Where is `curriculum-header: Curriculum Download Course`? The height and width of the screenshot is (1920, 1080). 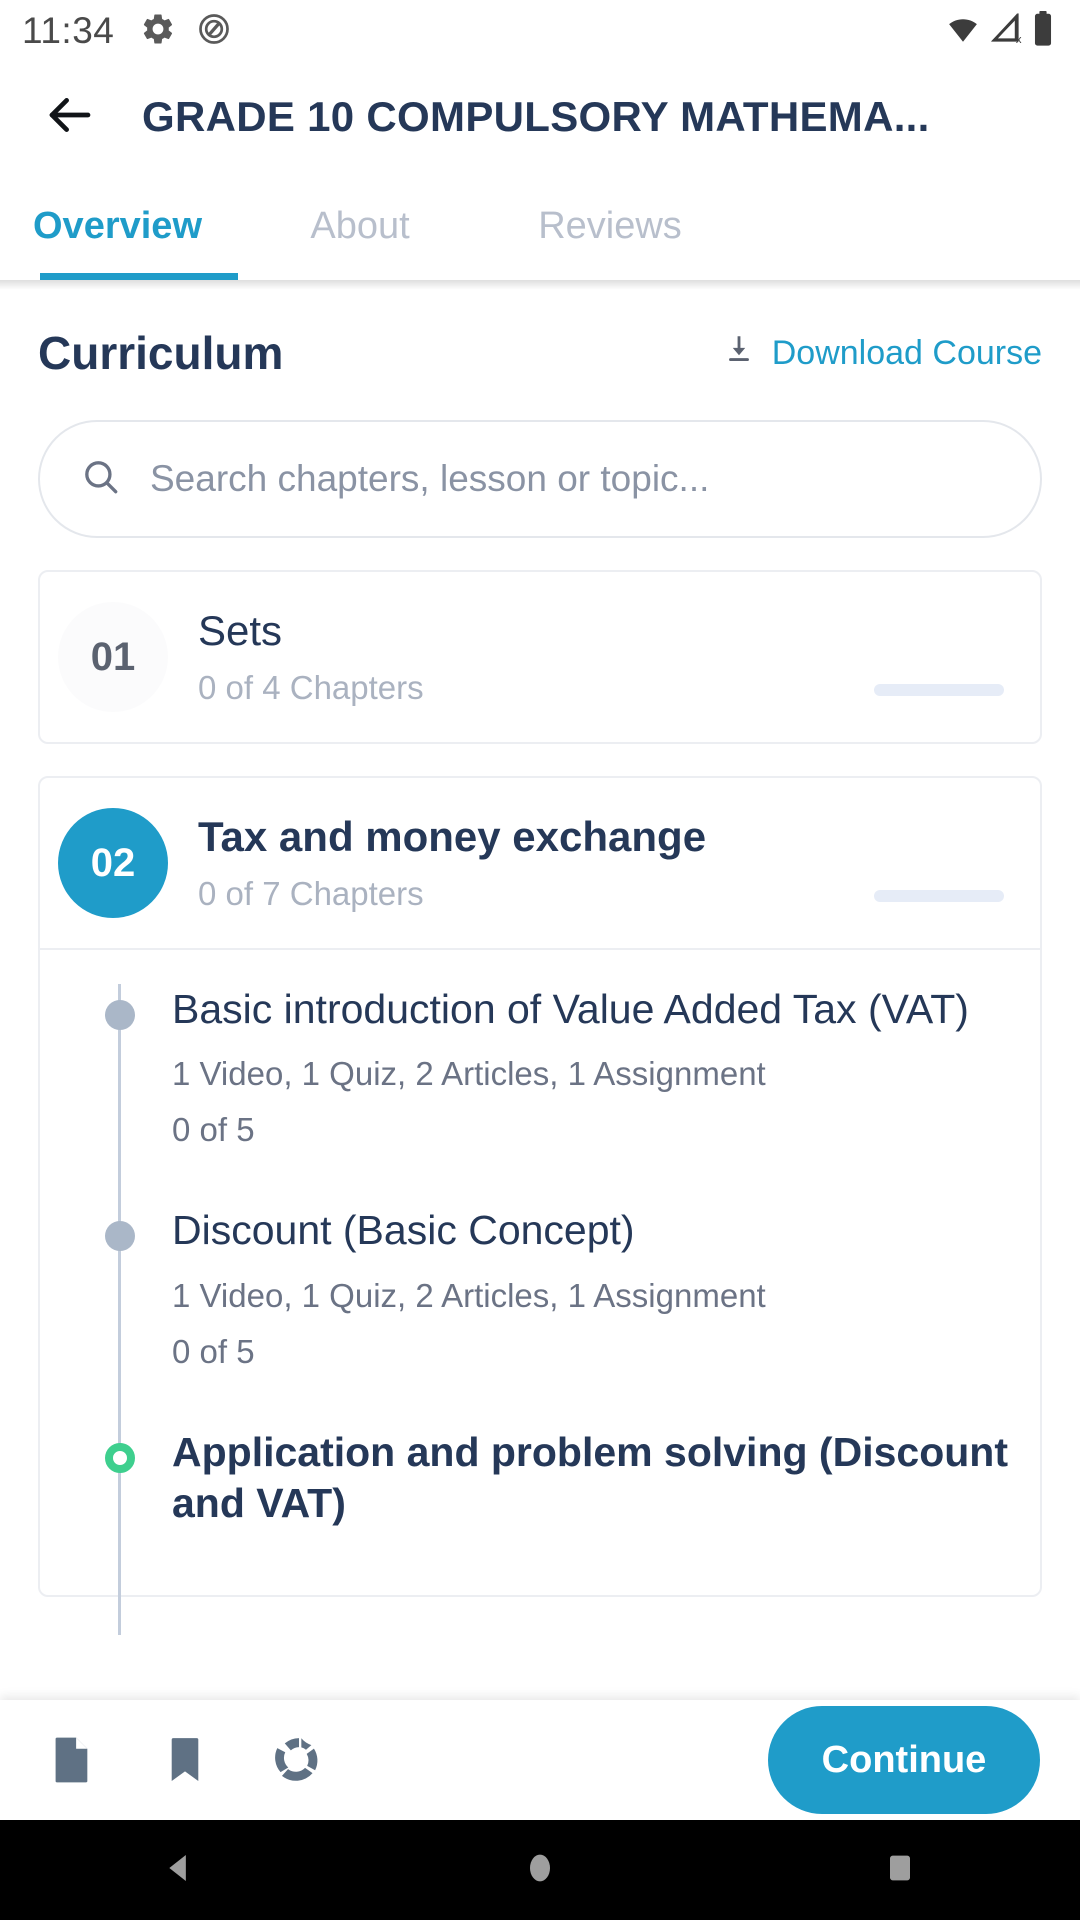 curriculum-header: Curriculum Download Course is located at coordinates (540, 353).